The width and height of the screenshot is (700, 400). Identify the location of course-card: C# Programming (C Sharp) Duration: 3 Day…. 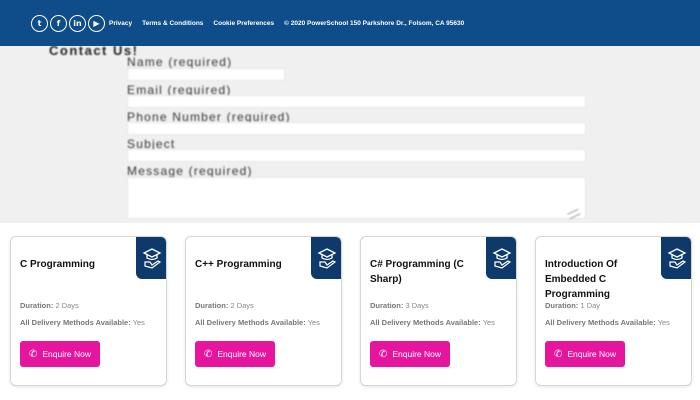
(438, 311).